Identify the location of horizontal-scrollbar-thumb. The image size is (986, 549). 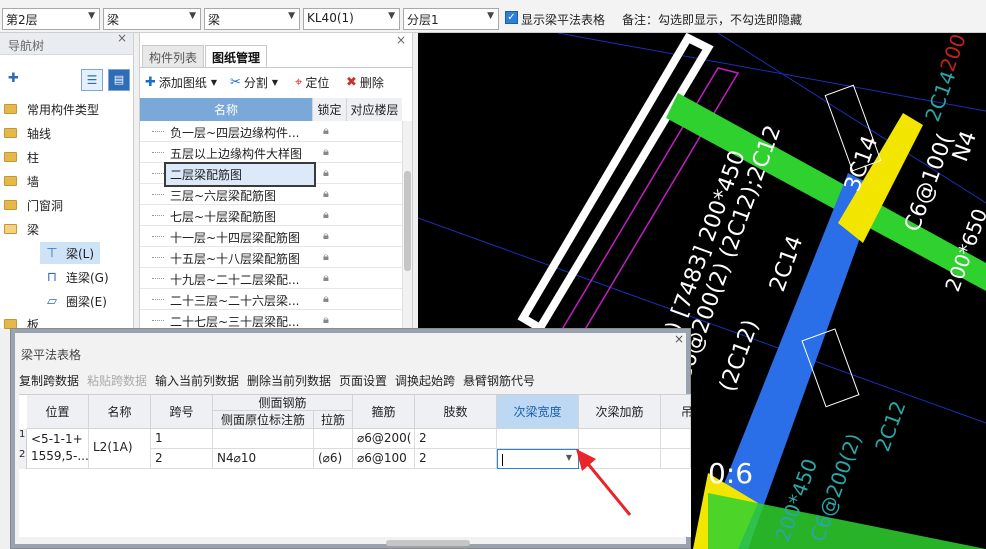
(428, 543).